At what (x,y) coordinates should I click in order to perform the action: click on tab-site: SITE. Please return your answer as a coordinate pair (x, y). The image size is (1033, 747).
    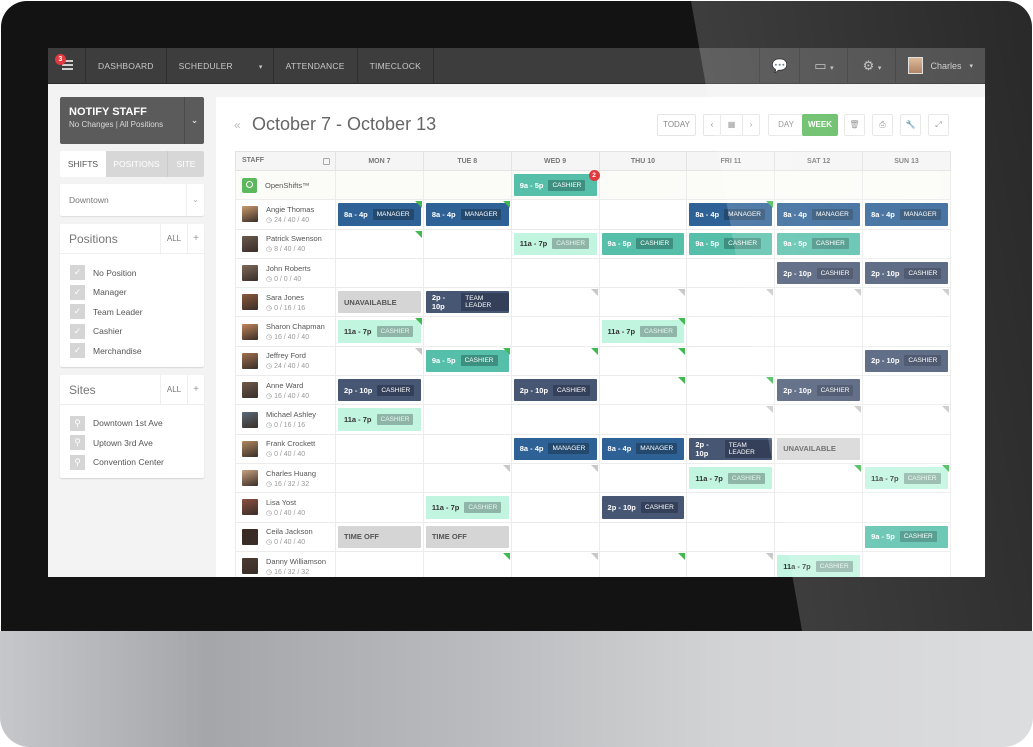
    Looking at the image, I should click on (186, 164).